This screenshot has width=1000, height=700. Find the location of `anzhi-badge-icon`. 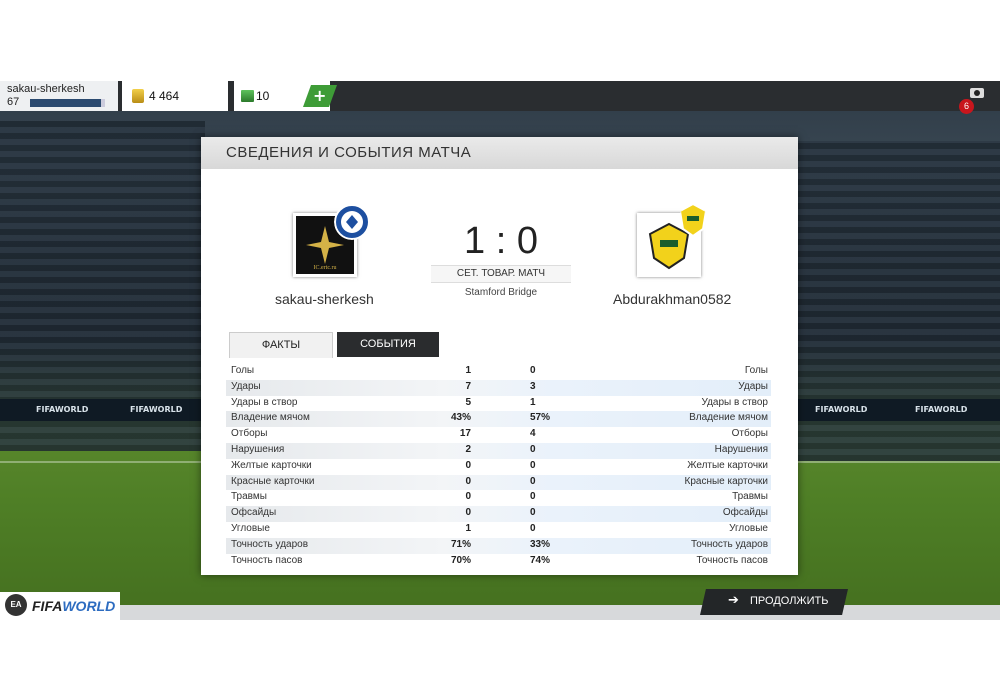

anzhi-badge-icon is located at coordinates (693, 220).